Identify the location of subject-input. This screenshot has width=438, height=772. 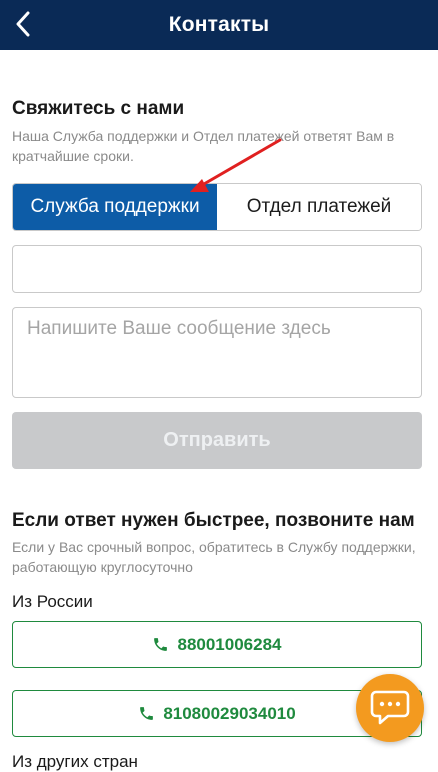
(217, 269).